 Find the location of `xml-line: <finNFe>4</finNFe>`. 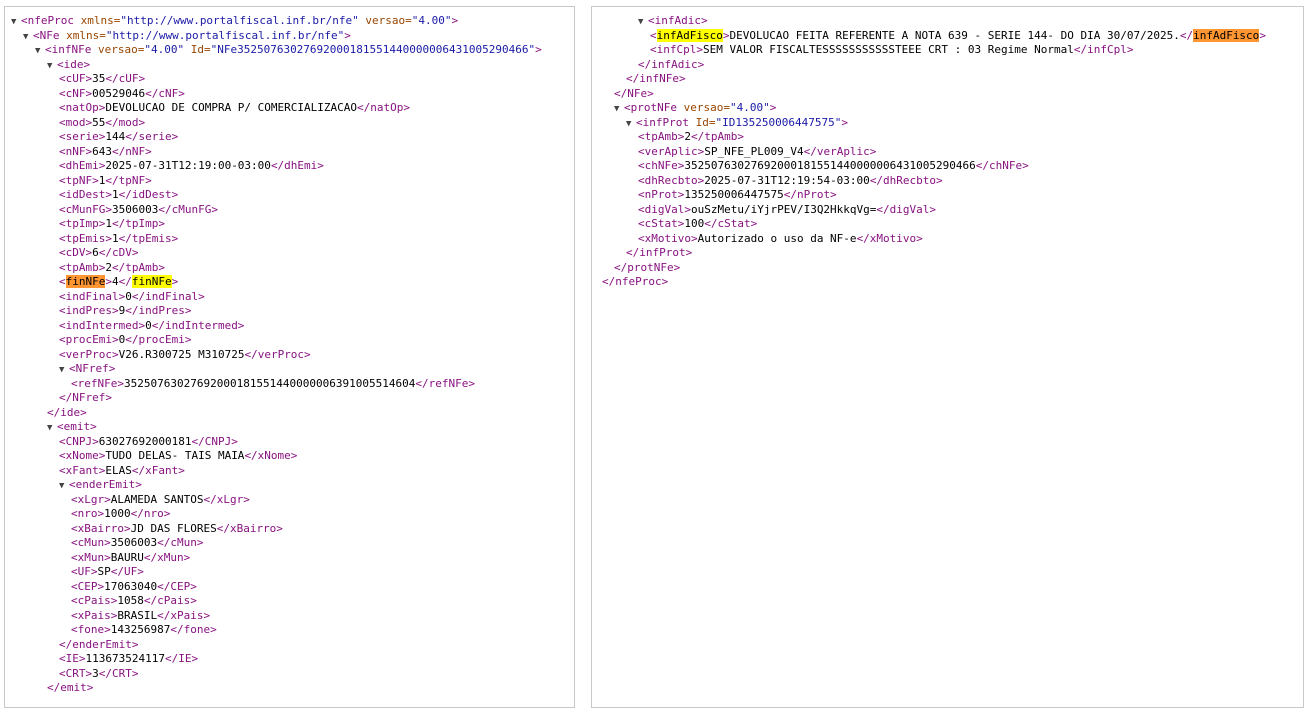

xml-line: <finNFe>4</finNFe> is located at coordinates (289, 282).